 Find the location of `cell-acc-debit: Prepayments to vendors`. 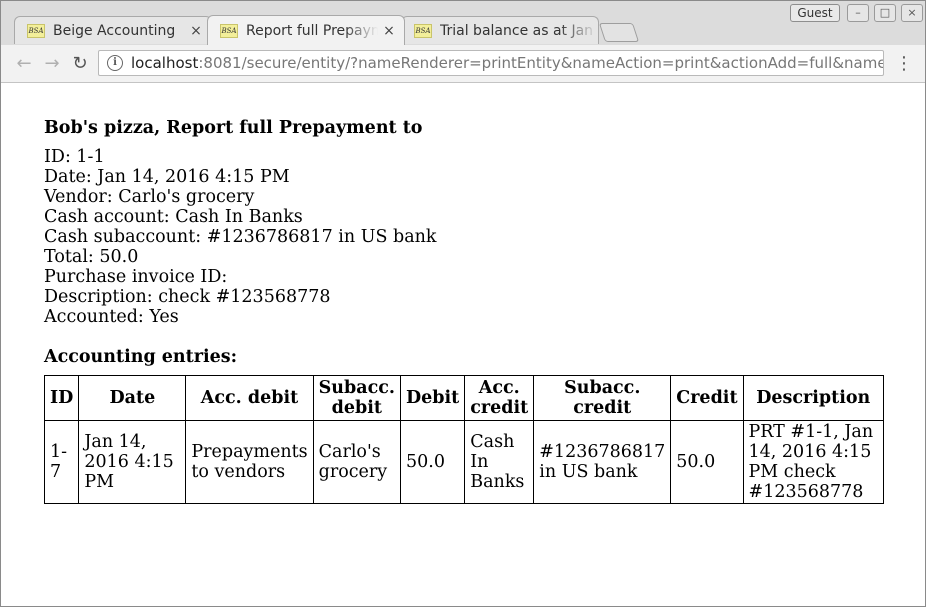

cell-acc-debit: Prepayments to vendors is located at coordinates (249, 462).